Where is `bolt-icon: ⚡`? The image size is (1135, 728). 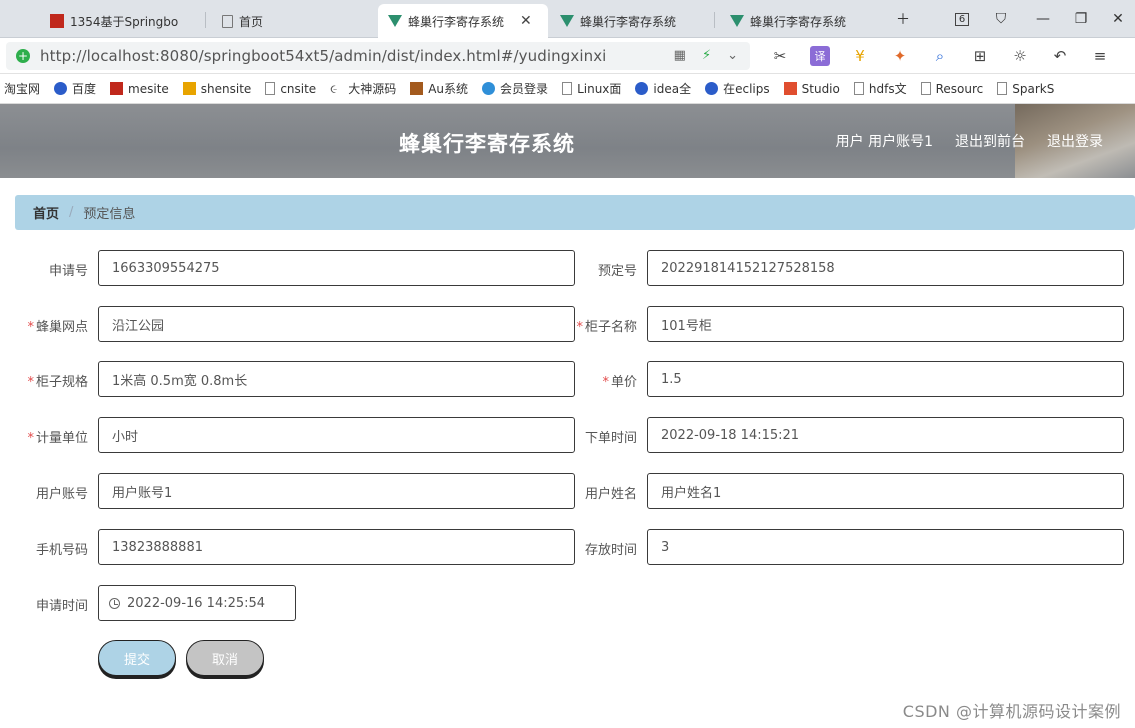
bolt-icon: ⚡ is located at coordinates (706, 55).